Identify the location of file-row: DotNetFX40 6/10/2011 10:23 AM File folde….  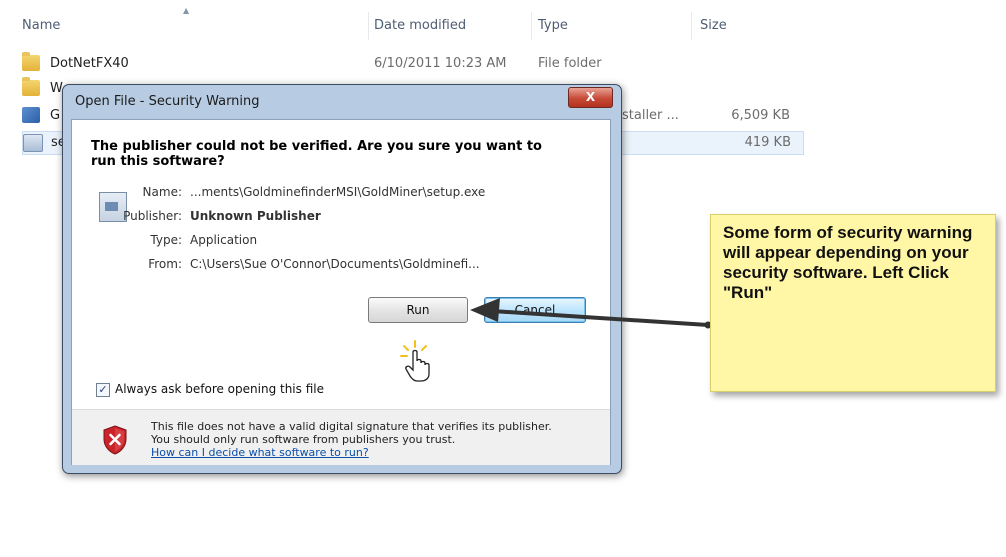
(412, 63).